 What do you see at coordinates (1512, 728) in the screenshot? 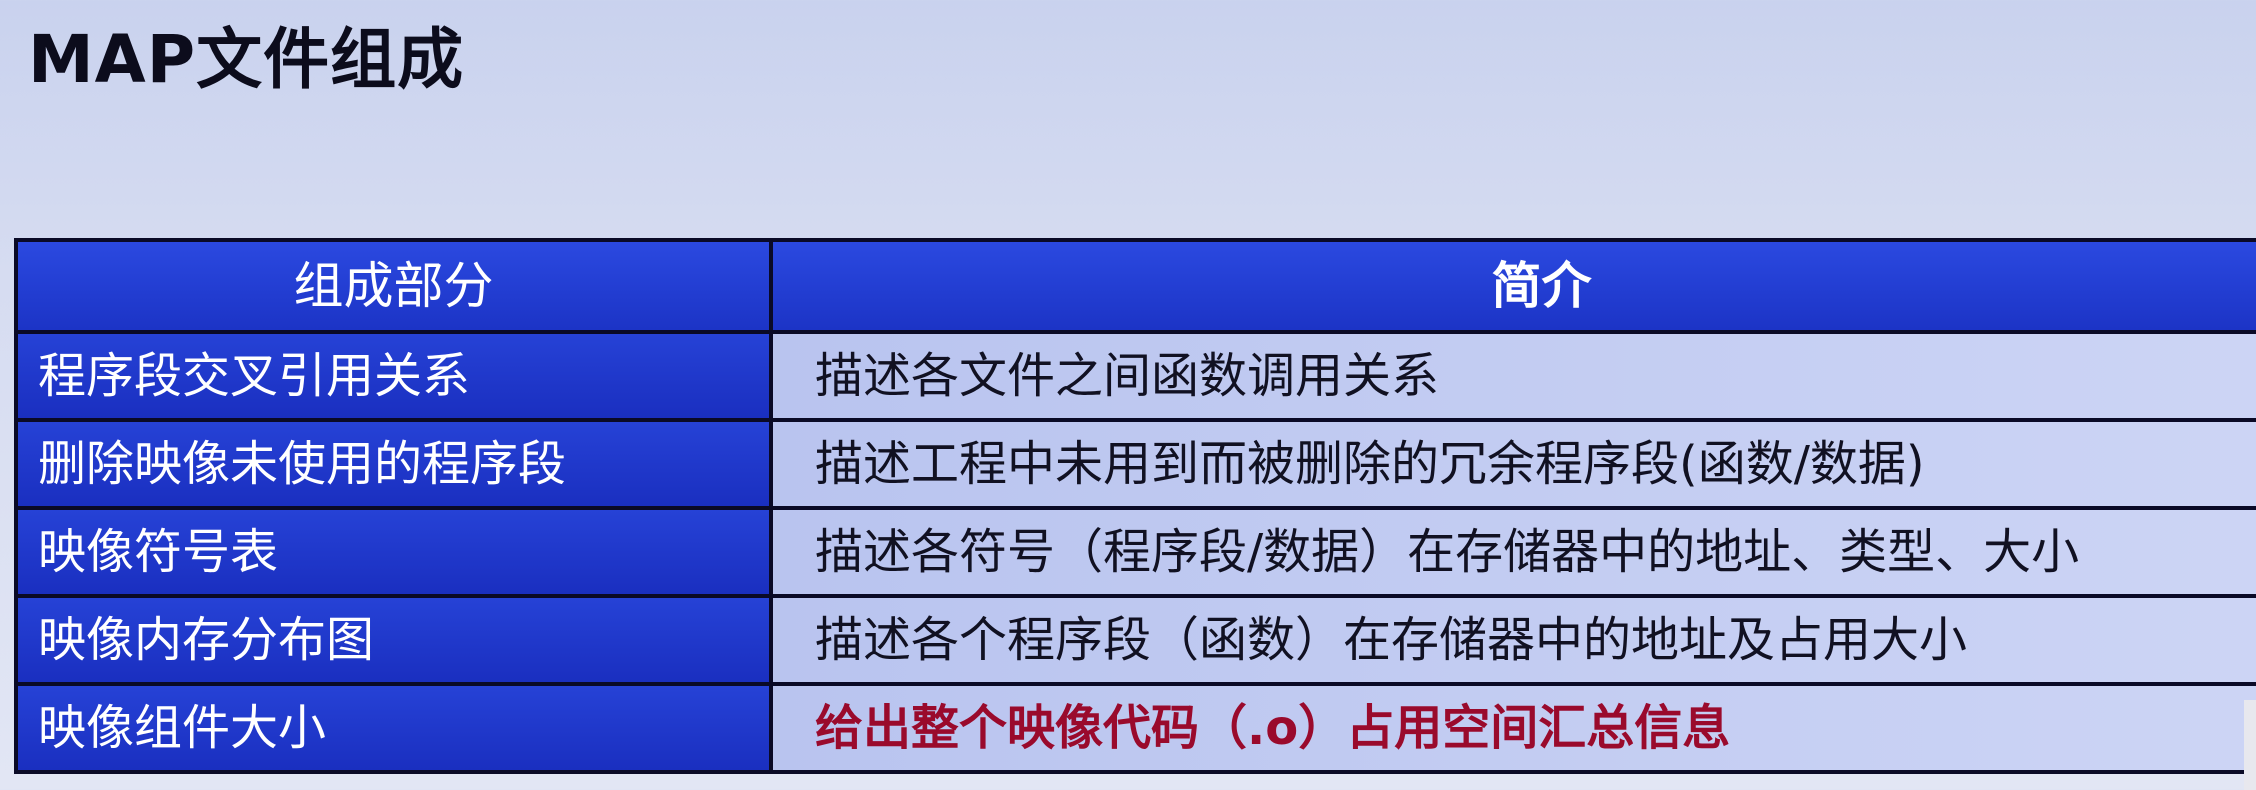
I see `description-cell-highlighted: 给出整个映像代码（.o）占用空间汇总信息` at bounding box center [1512, 728].